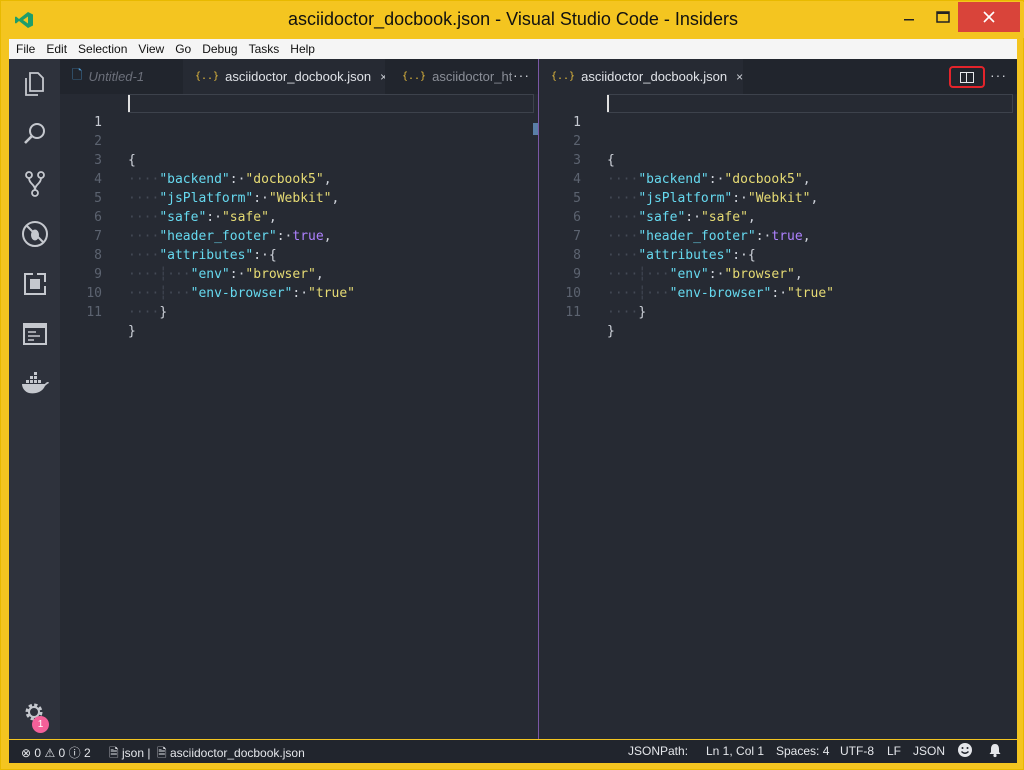 The width and height of the screenshot is (1024, 770). Describe the element at coordinates (778, 76) in the screenshot. I see `tab-bar-right: {..} asciidoctor_docbook.json × ···` at that location.